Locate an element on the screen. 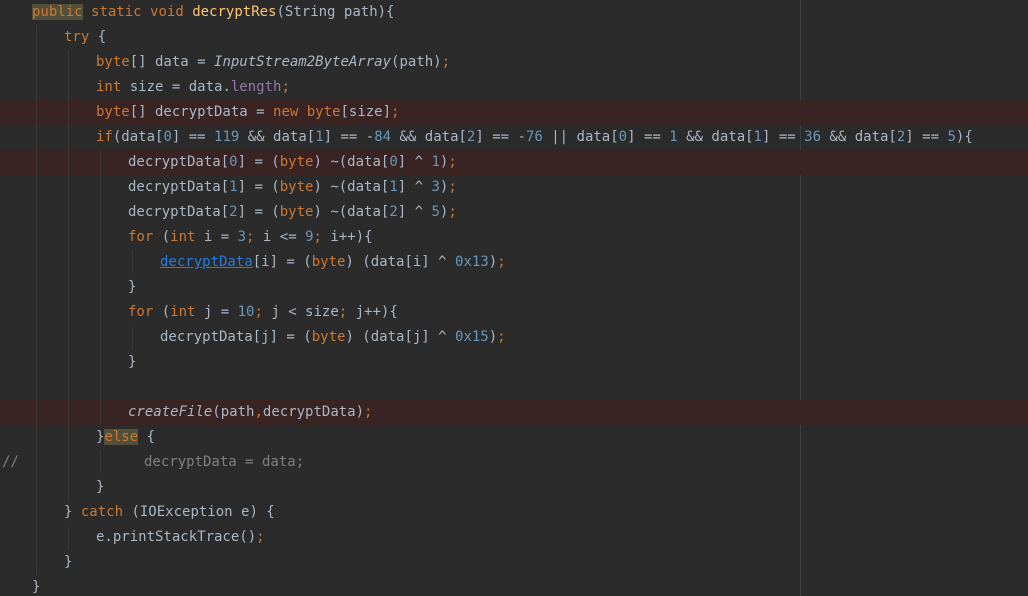  code-token: 0x15 is located at coordinates (472, 337).